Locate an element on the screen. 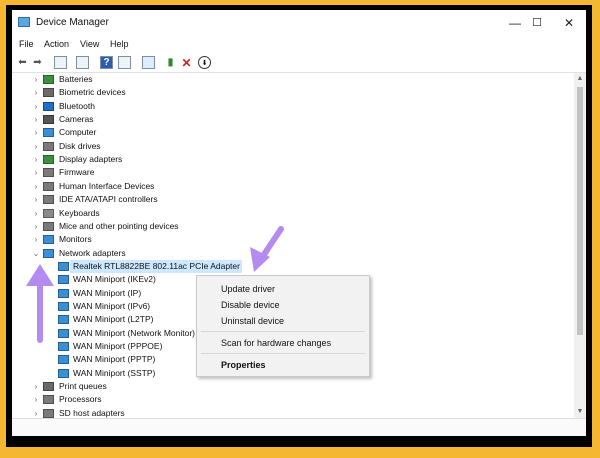 This screenshot has width=600, height=458. annotation-arrows is located at coordinates (155, 284).